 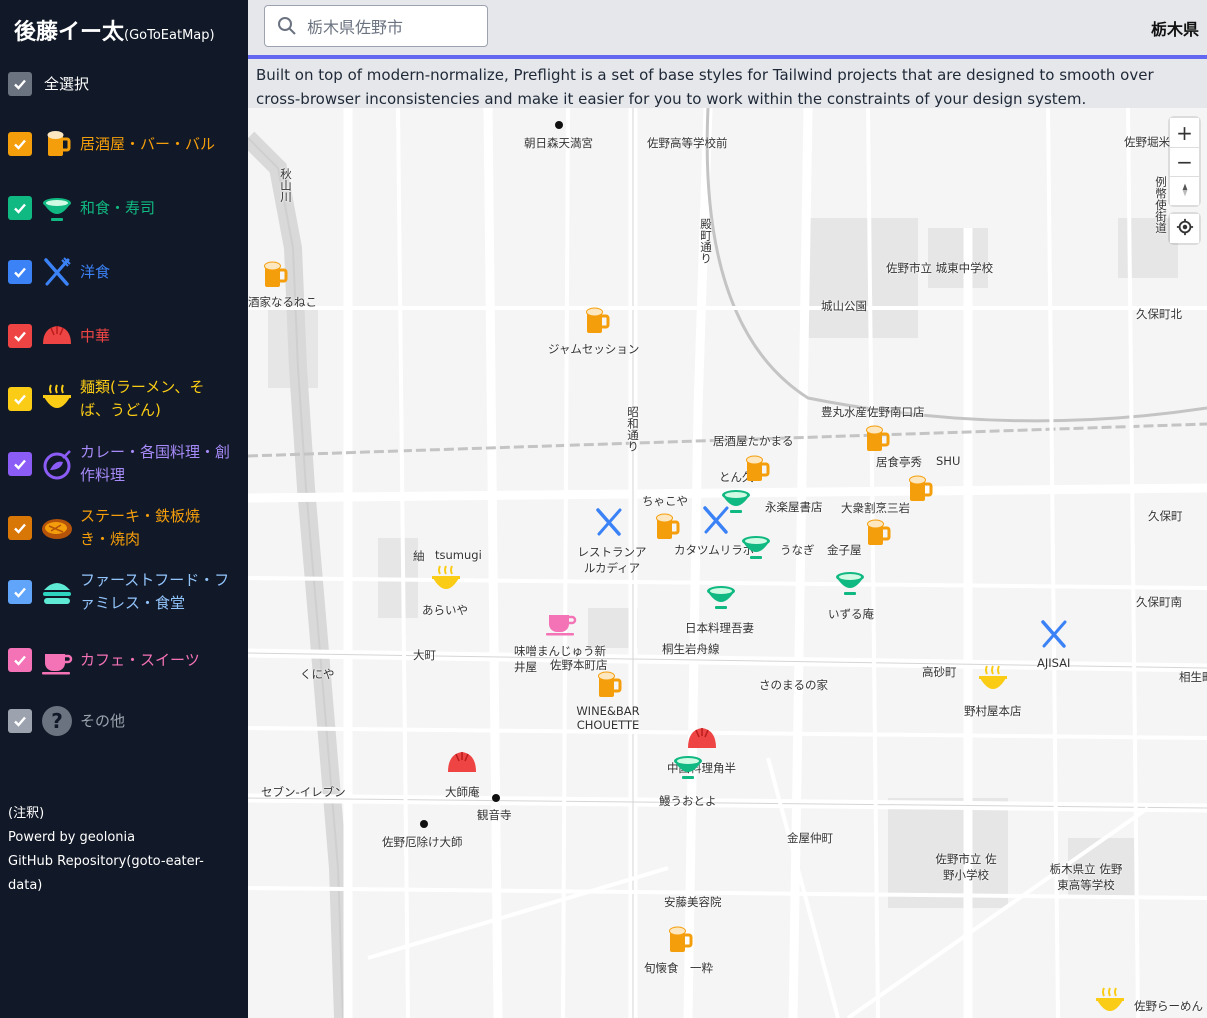 I want to click on locate-icon, so click(x=1184, y=226).